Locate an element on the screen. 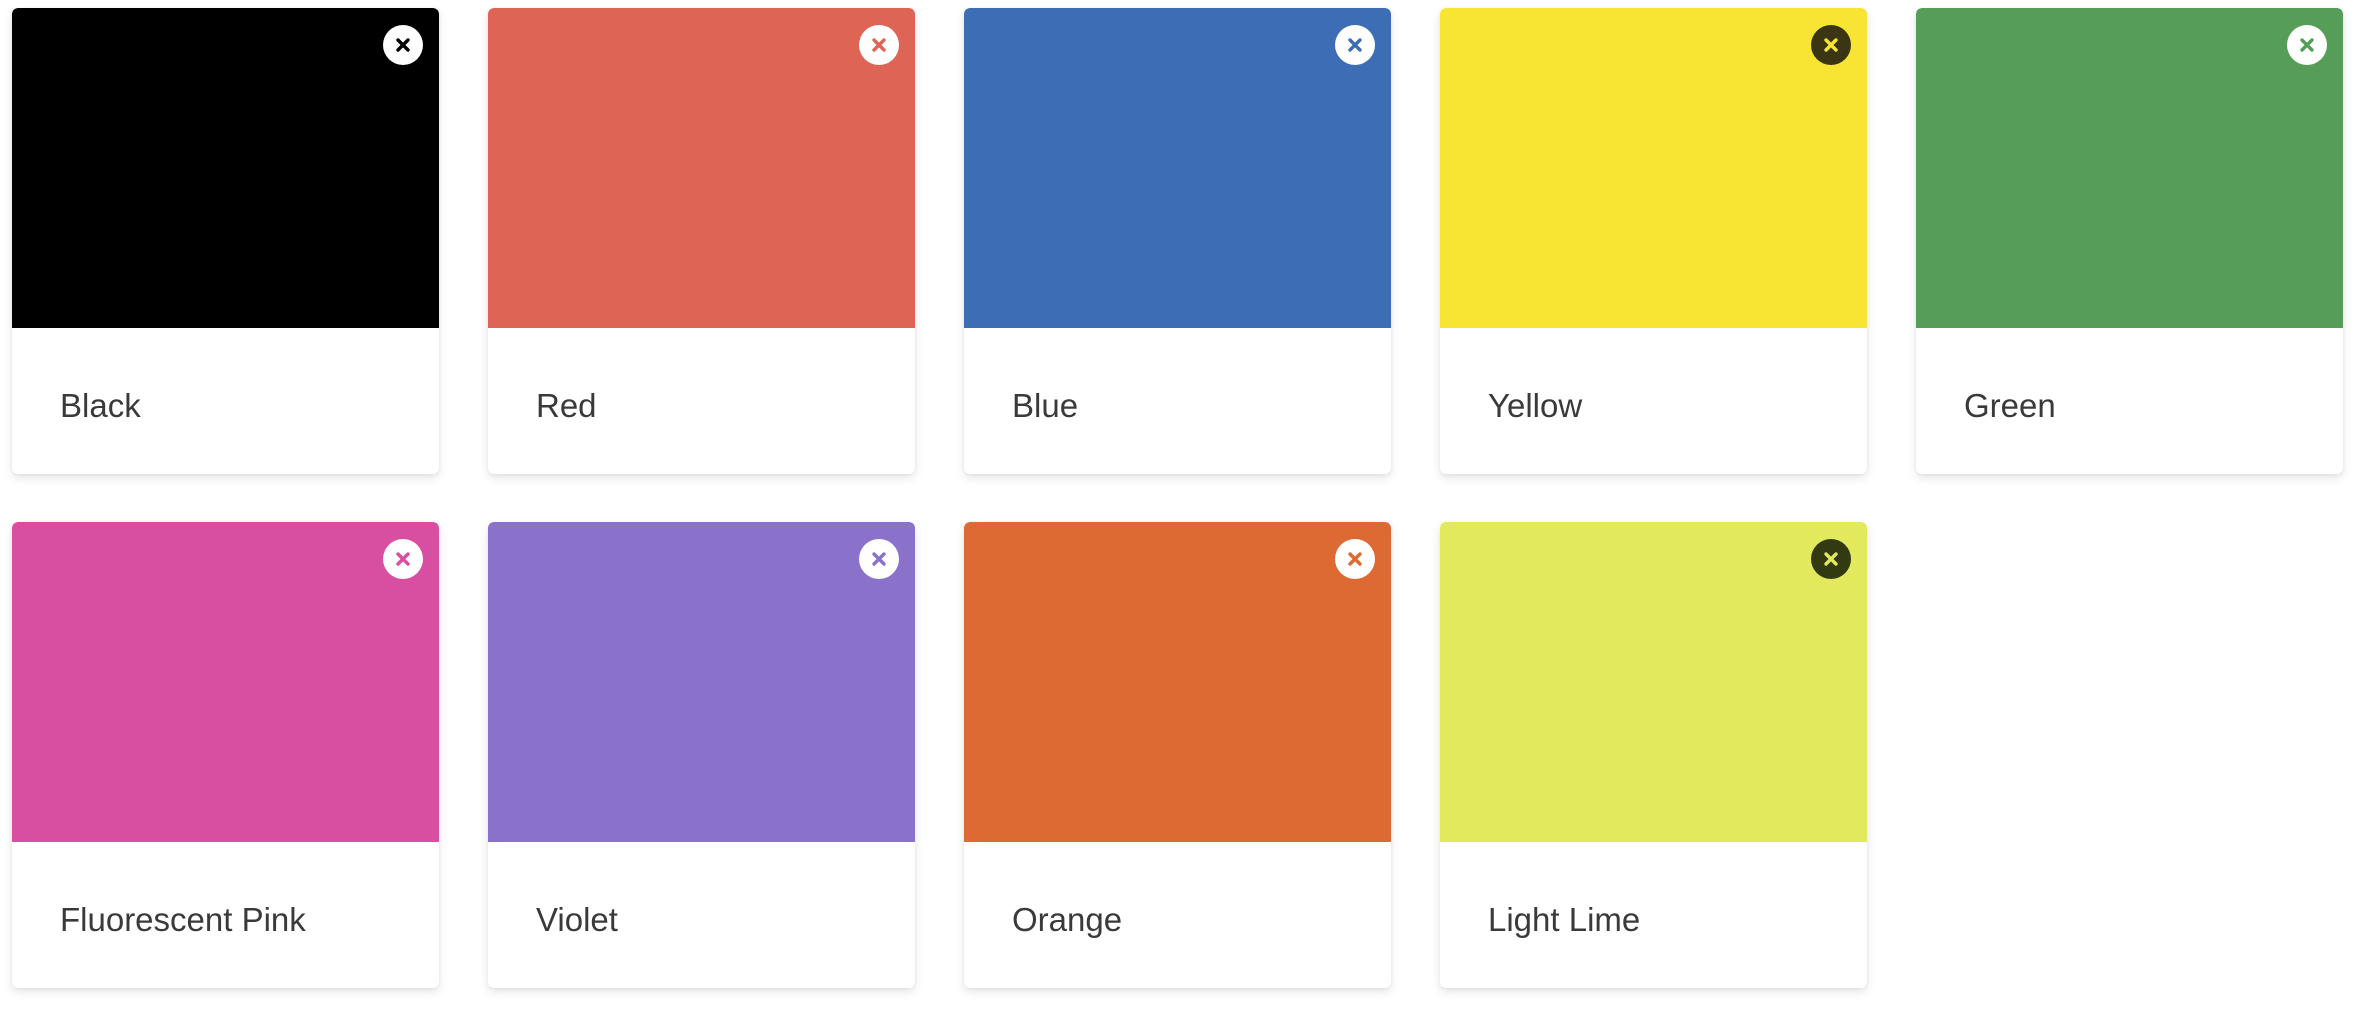 Image resolution: width=2370 pixels, height=1016 pixels. color-card-black: Black is located at coordinates (225, 241).